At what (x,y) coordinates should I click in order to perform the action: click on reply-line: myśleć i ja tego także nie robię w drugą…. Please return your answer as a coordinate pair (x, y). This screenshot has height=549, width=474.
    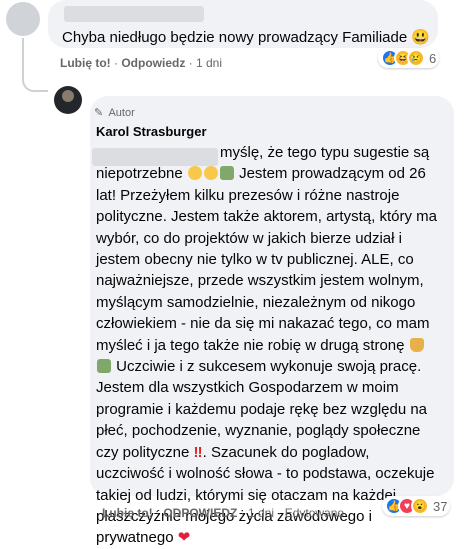
    Looking at the image, I should click on (271, 345).